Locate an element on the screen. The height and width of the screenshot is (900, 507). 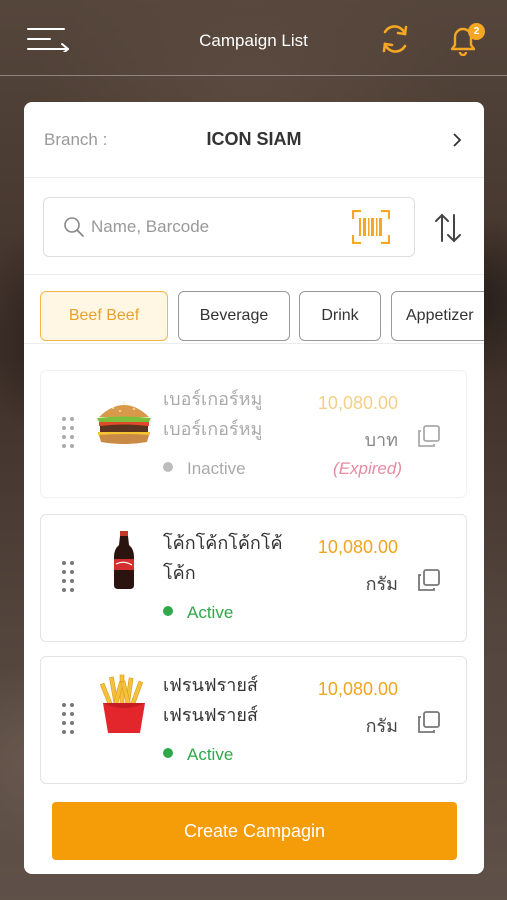
item-name-line: โค้กโค้กโค้กโค้ is located at coordinates (223, 543).